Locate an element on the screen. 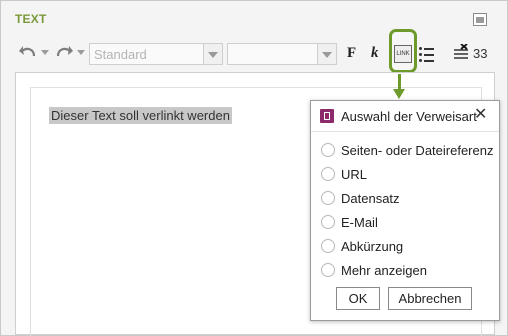 This screenshot has height=336, width=508. dialog-title: Auswahl der Verweisart is located at coordinates (409, 116).